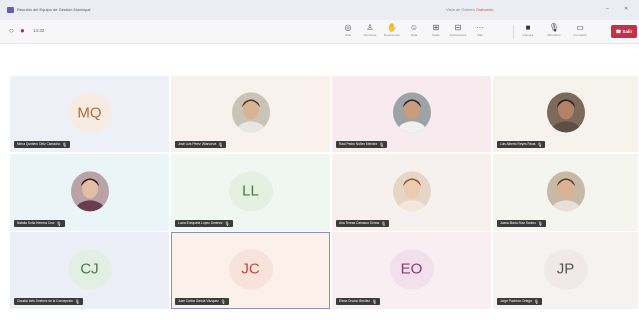 The image size is (639, 324). I want to click on view-status: Vista de Galería Grabando, so click(470, 9).